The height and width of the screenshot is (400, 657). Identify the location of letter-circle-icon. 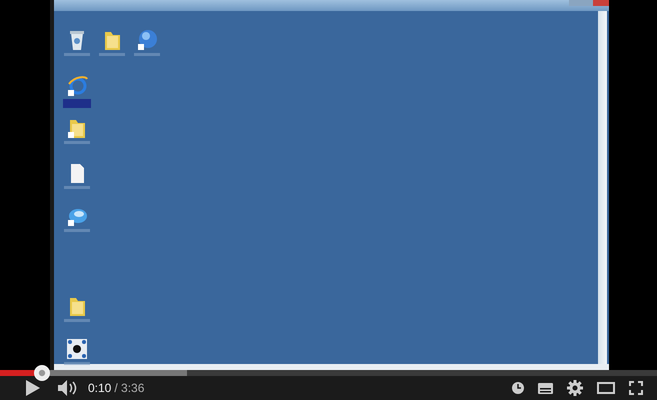
(147, 40).